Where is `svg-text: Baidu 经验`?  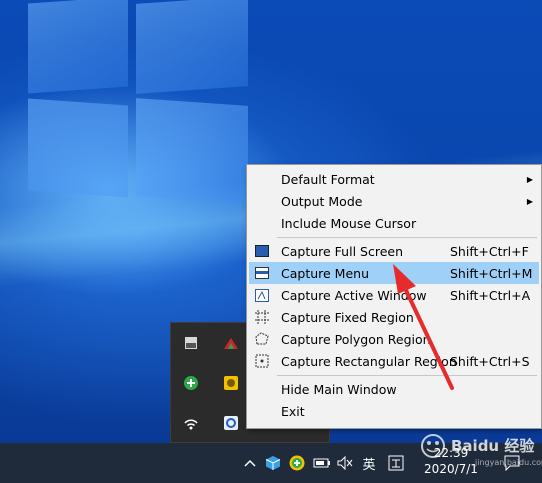 svg-text: Baidu 经验 is located at coordinates (493, 446).